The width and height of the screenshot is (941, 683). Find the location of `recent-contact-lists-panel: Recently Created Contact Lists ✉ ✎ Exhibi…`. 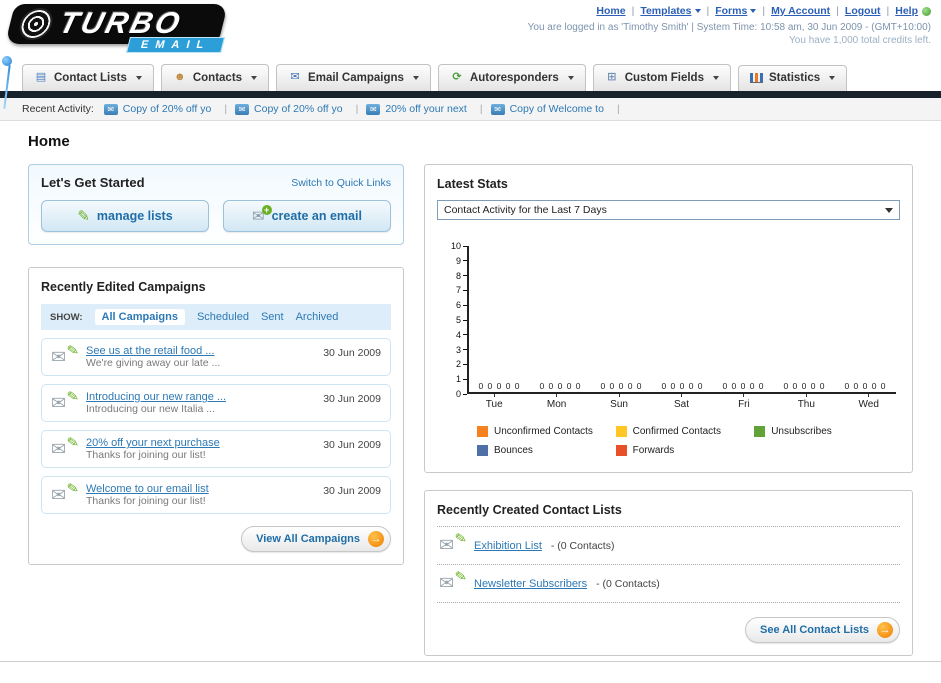

recent-contact-lists-panel: Recently Created Contact Lists ✉ ✎ Exhibi… is located at coordinates (668, 573).